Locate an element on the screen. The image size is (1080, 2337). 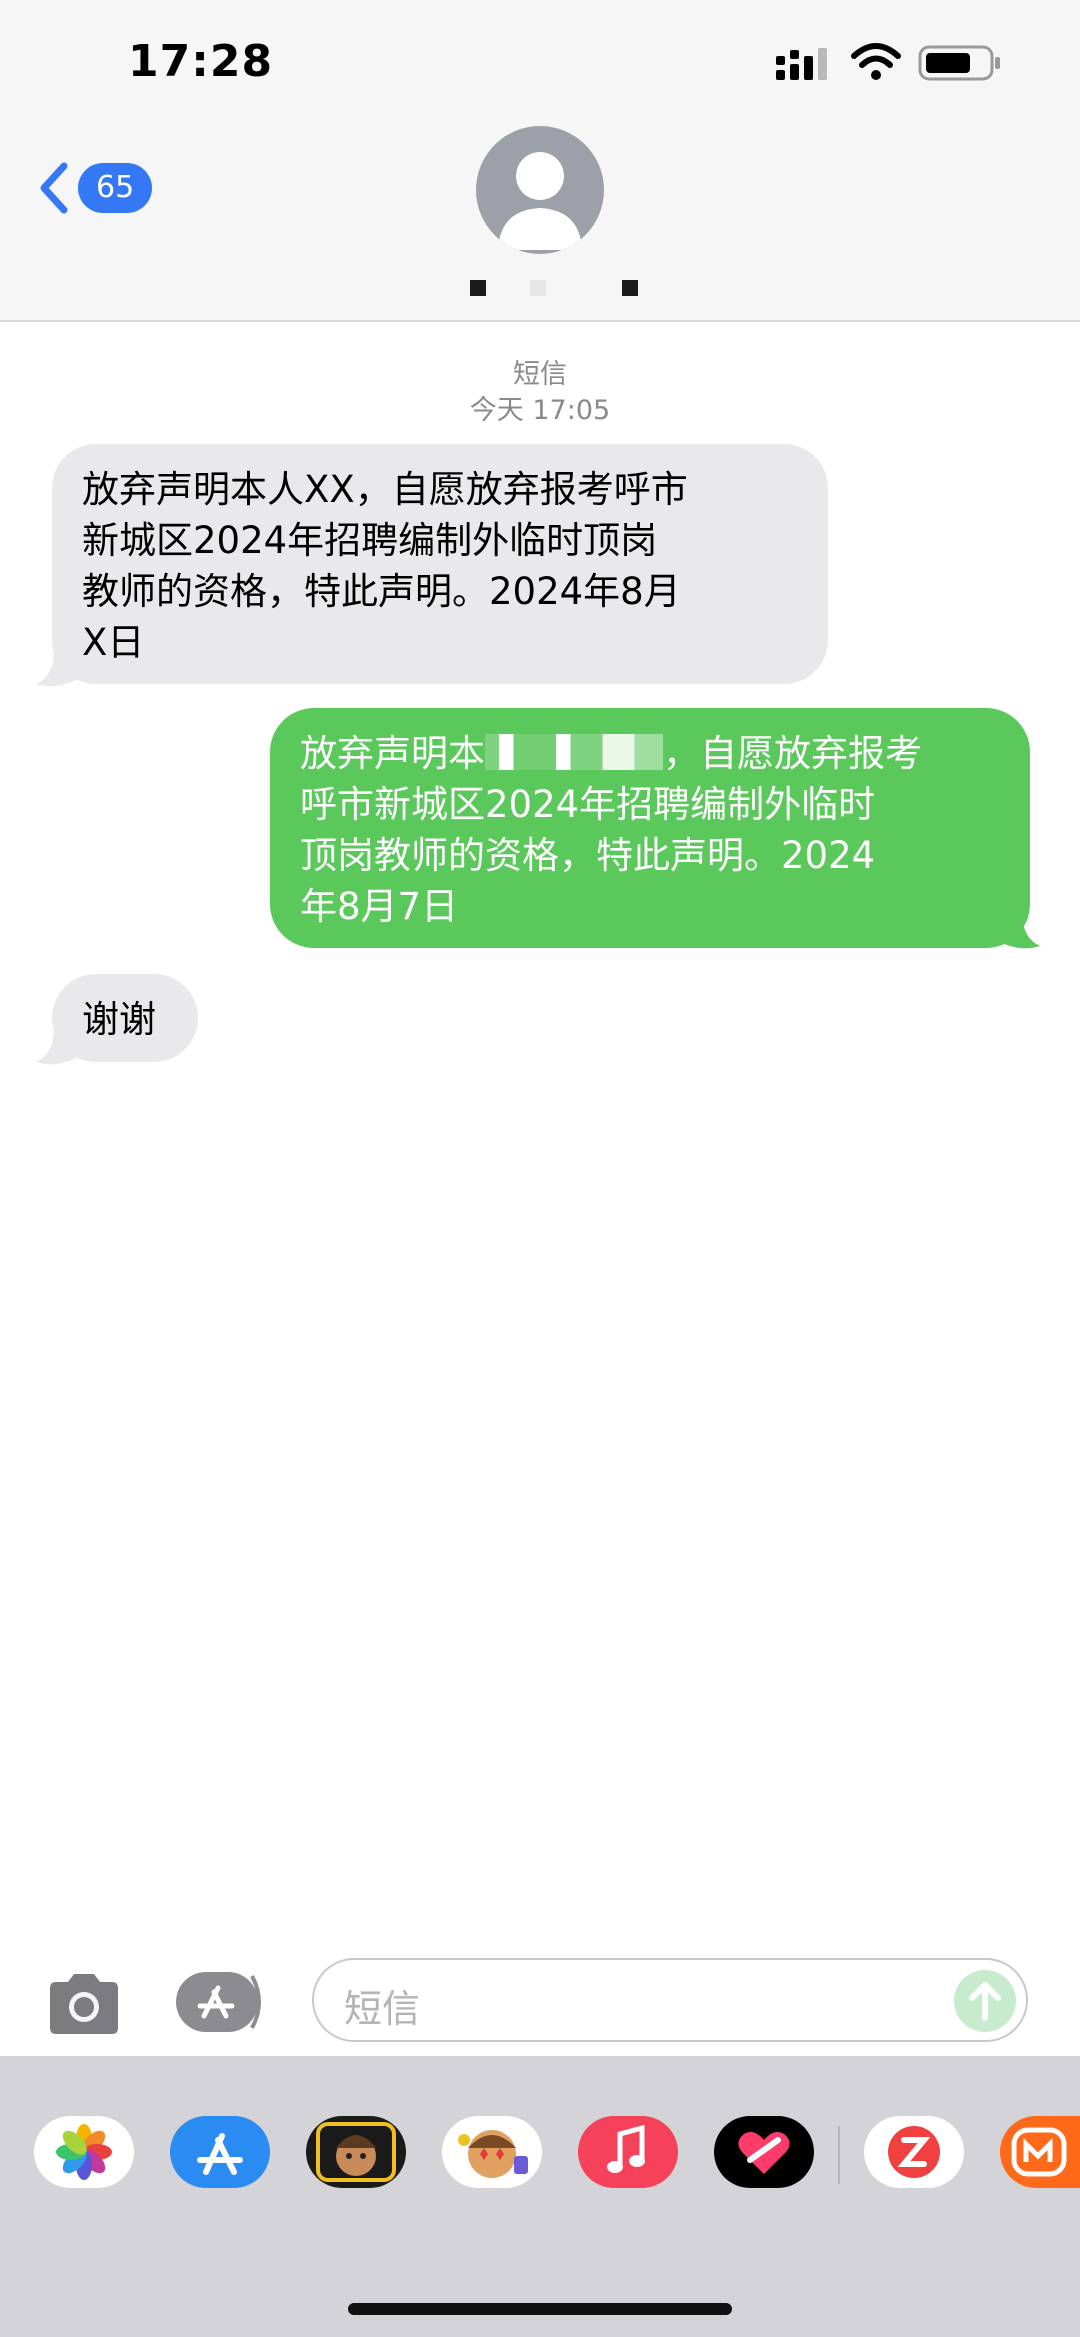
message-text: 放弃声明本 is located at coordinates (392, 753).